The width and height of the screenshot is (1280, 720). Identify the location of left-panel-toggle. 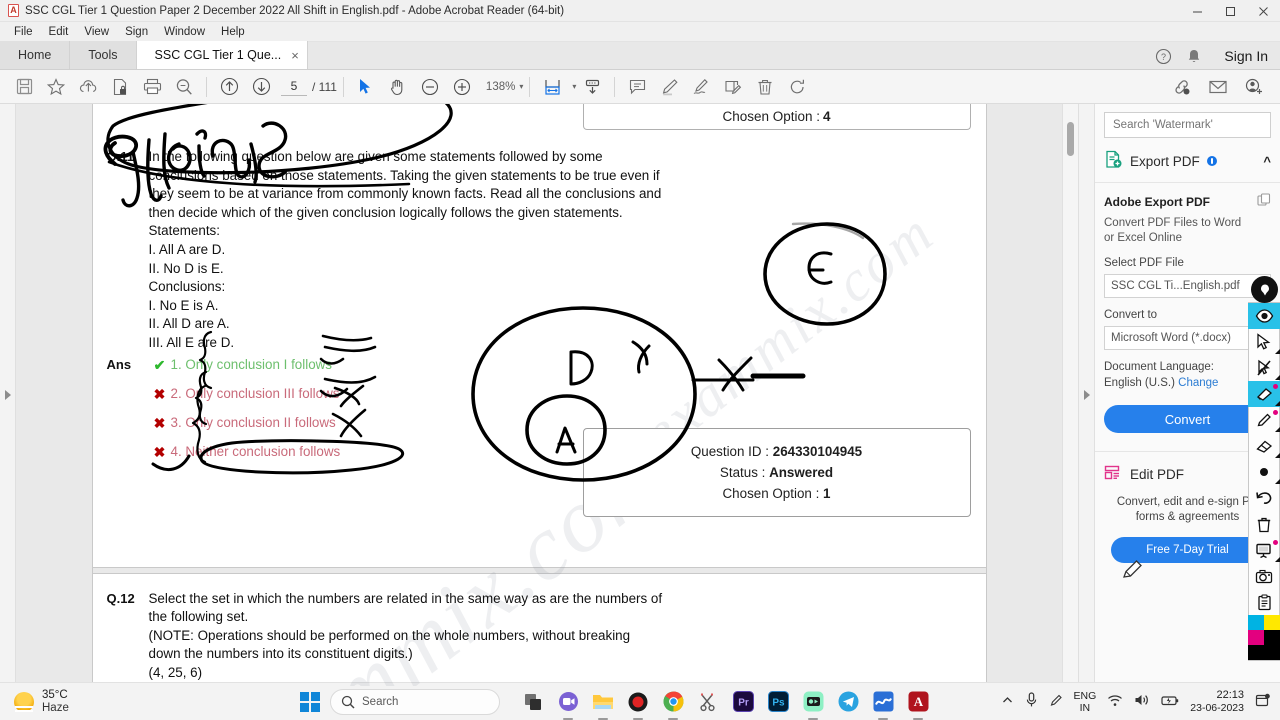
(8, 395).